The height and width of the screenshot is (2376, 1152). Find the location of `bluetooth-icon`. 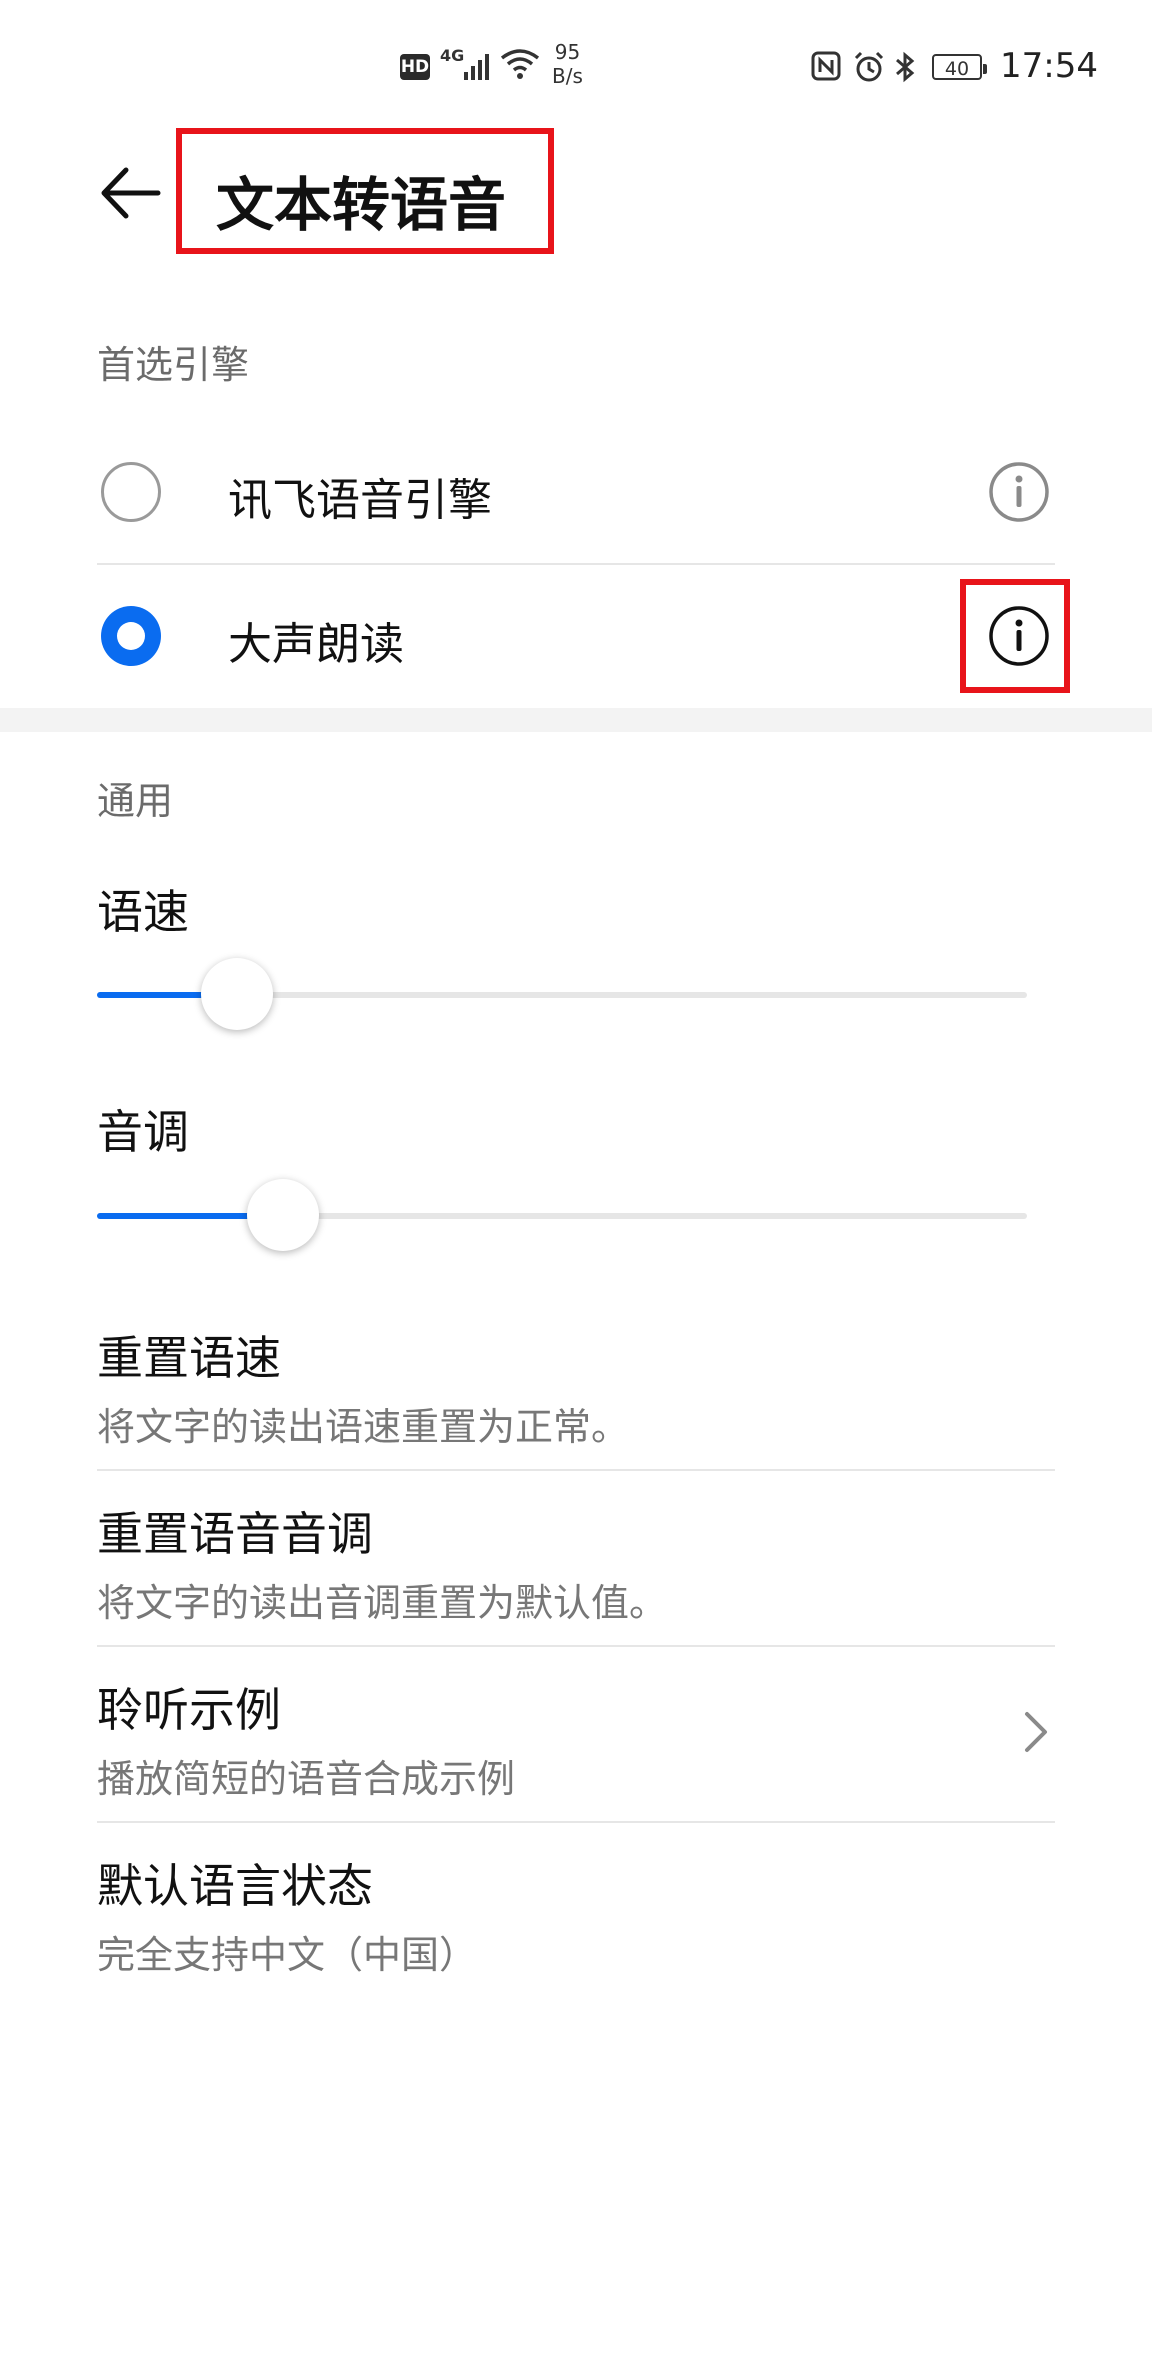

bluetooth-icon is located at coordinates (905, 69).